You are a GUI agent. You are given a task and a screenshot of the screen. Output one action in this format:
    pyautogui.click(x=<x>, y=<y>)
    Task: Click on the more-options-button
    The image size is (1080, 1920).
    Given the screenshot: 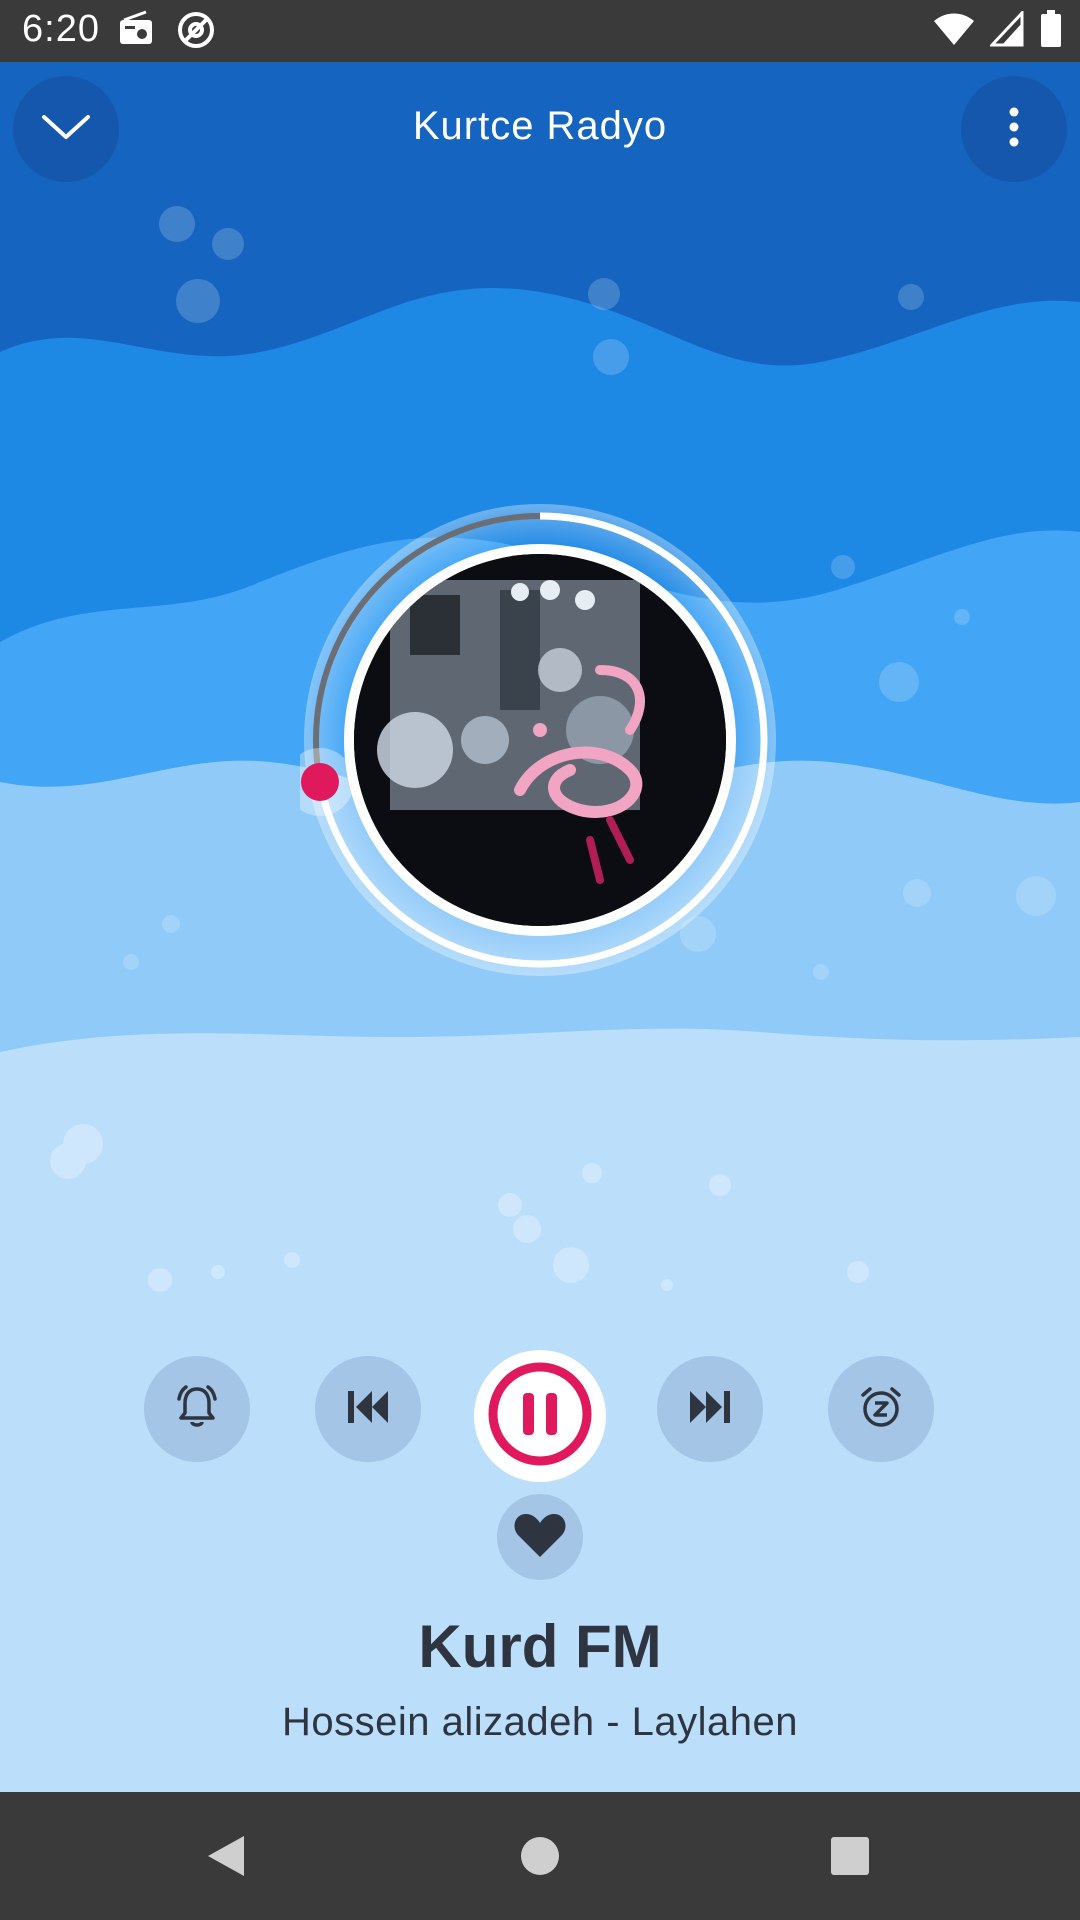 What is the action you would take?
    pyautogui.click(x=1014, y=129)
    